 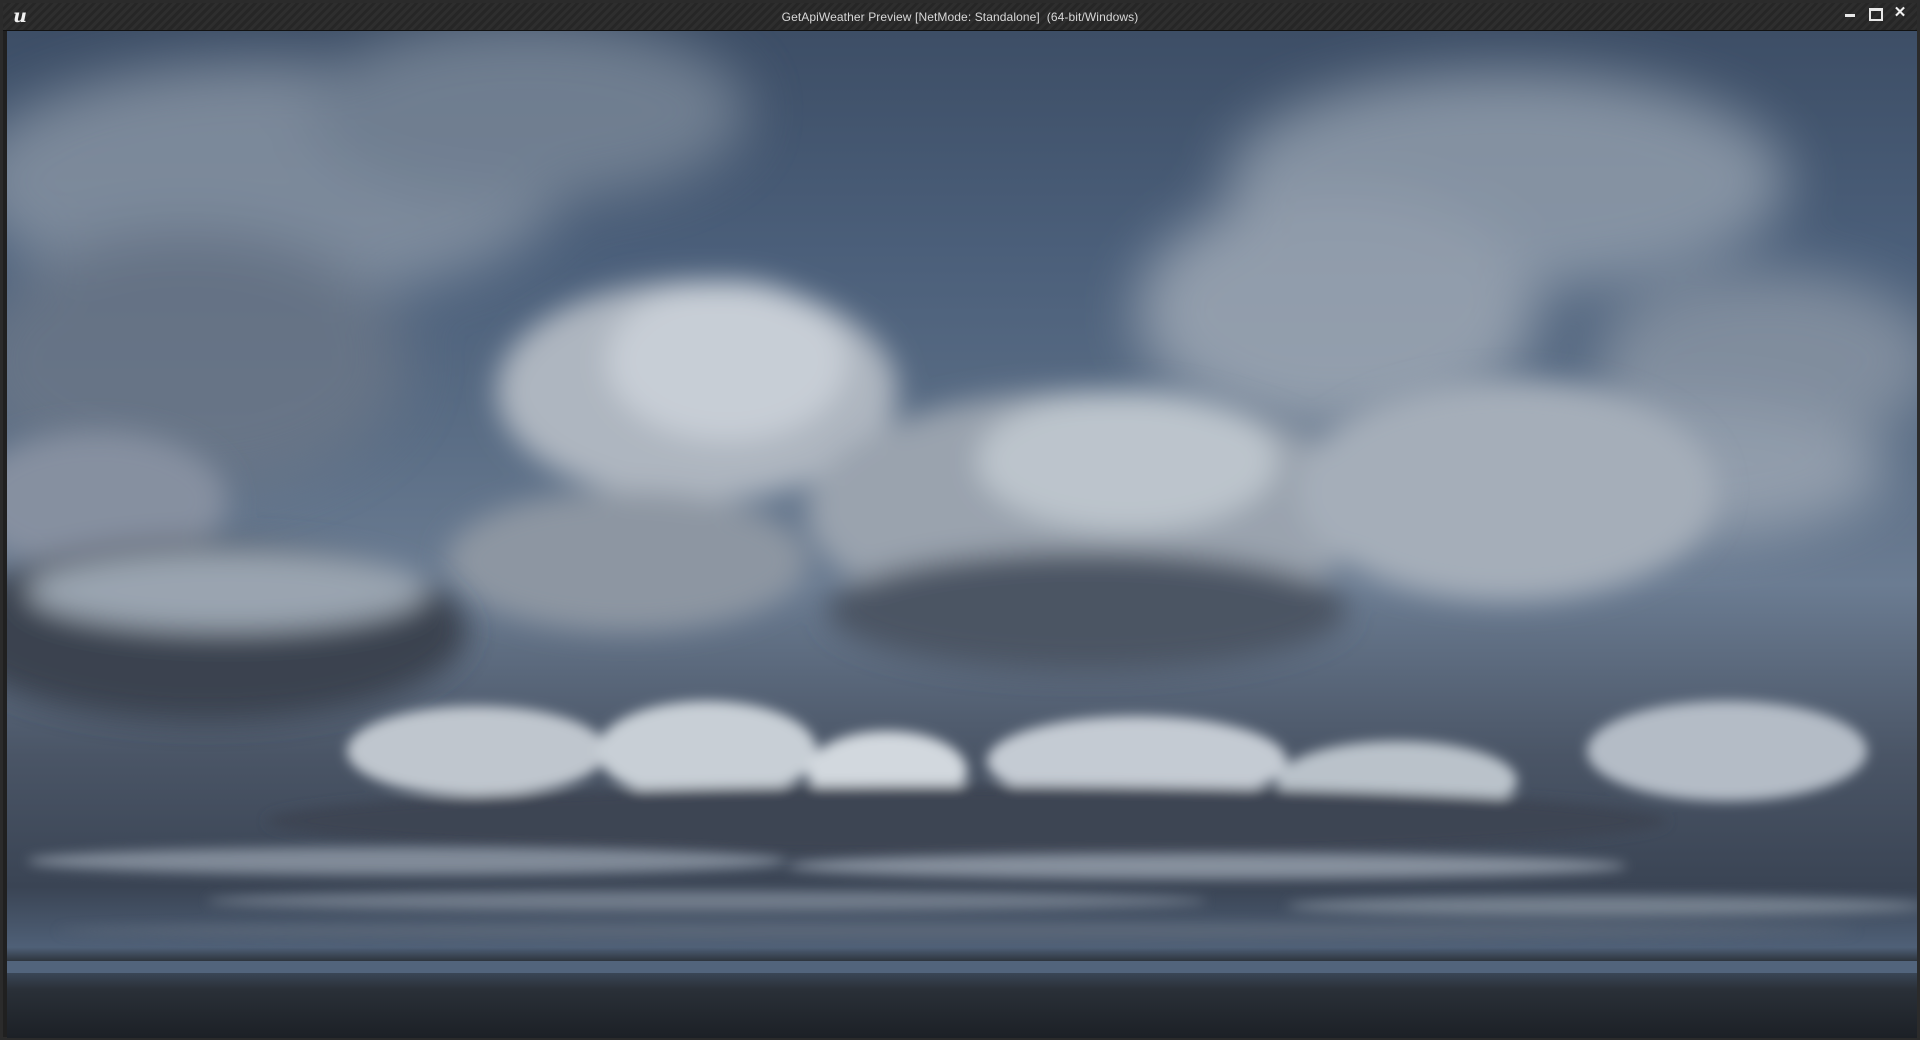 I want to click on window-controls: ✕, so click(x=1875, y=14).